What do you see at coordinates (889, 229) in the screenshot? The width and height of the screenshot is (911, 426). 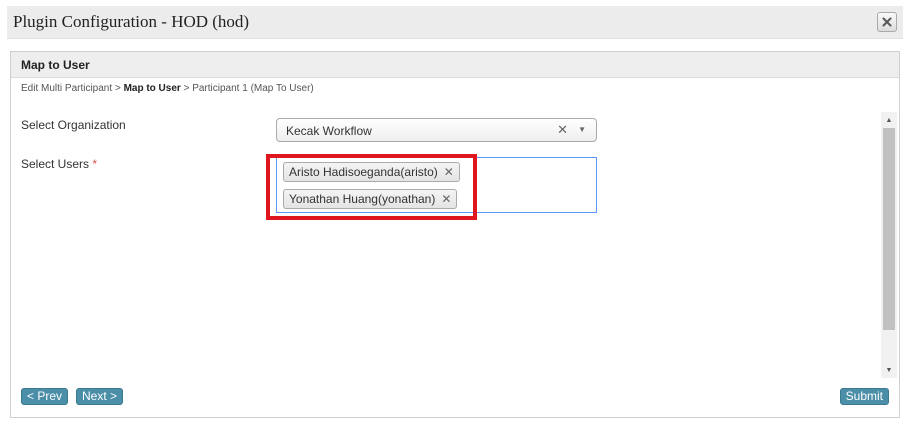 I see `scroll-thumb` at bounding box center [889, 229].